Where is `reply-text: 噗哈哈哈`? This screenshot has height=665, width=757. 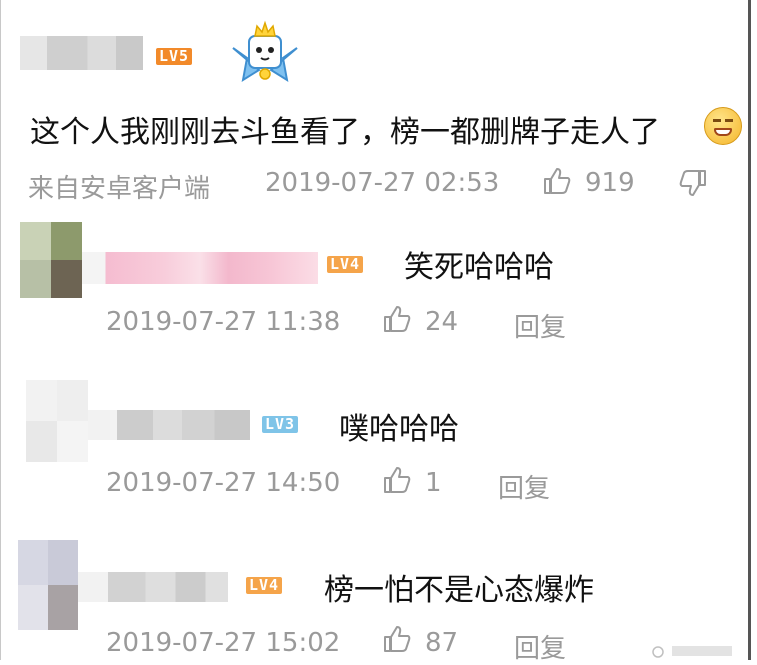
reply-text: 噗哈哈哈 is located at coordinates (399, 429).